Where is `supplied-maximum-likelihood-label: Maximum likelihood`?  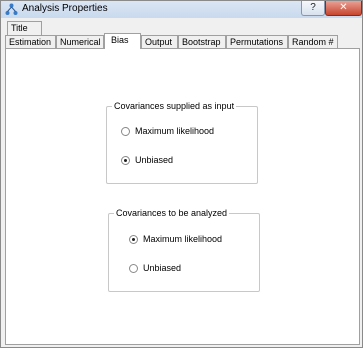 supplied-maximum-likelihood-label: Maximum likelihood is located at coordinates (175, 131).